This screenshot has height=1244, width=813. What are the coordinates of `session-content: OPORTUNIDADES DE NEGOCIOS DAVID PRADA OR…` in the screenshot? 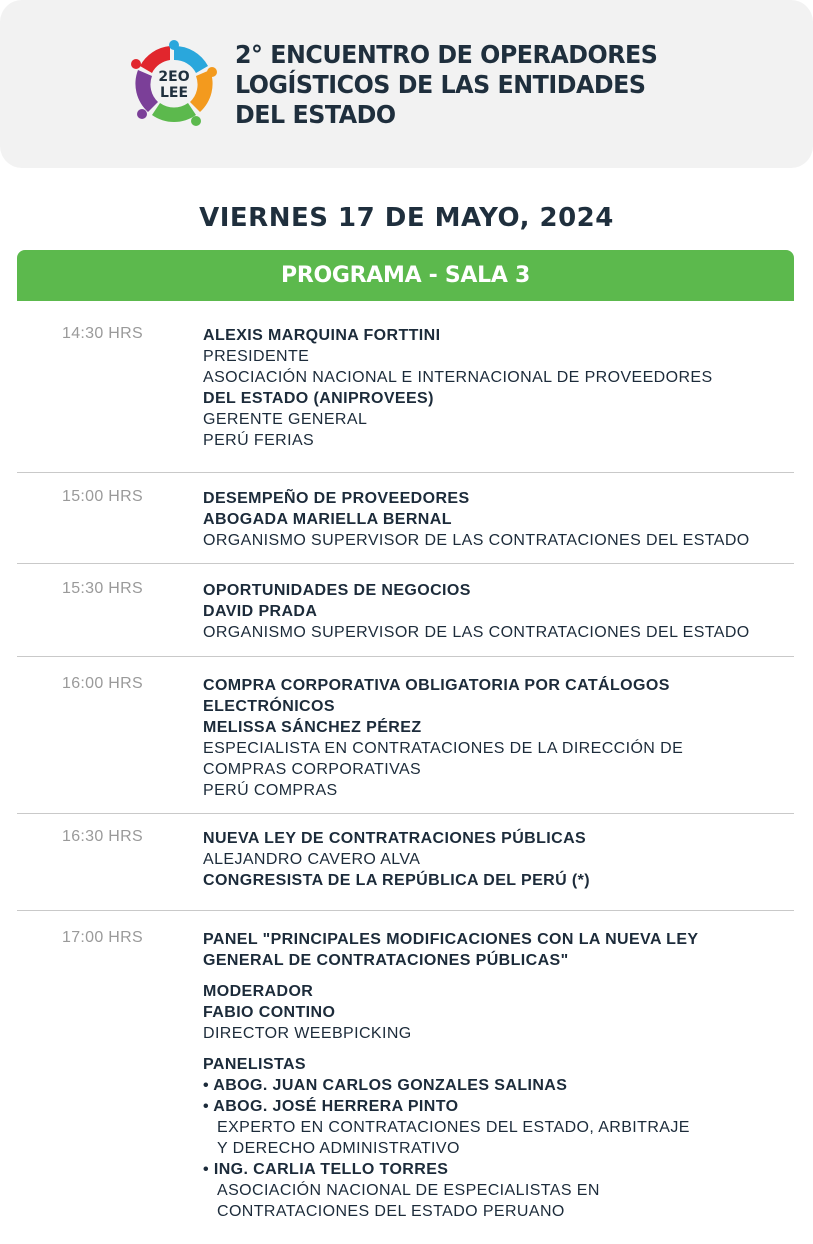 It's located at (498, 611).